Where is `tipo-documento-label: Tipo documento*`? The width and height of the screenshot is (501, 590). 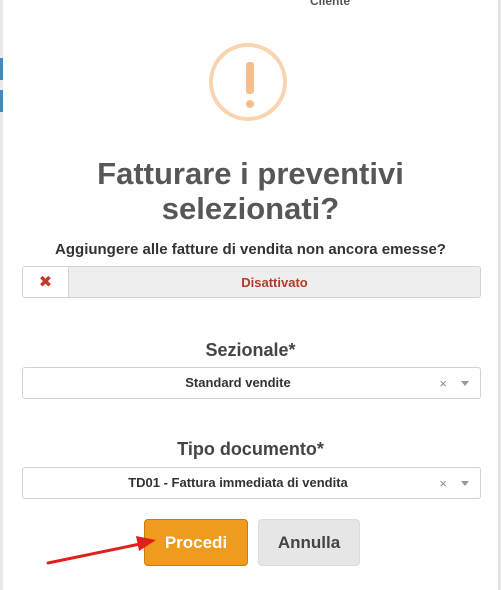
tipo-documento-label: Tipo documento* is located at coordinates (250, 449).